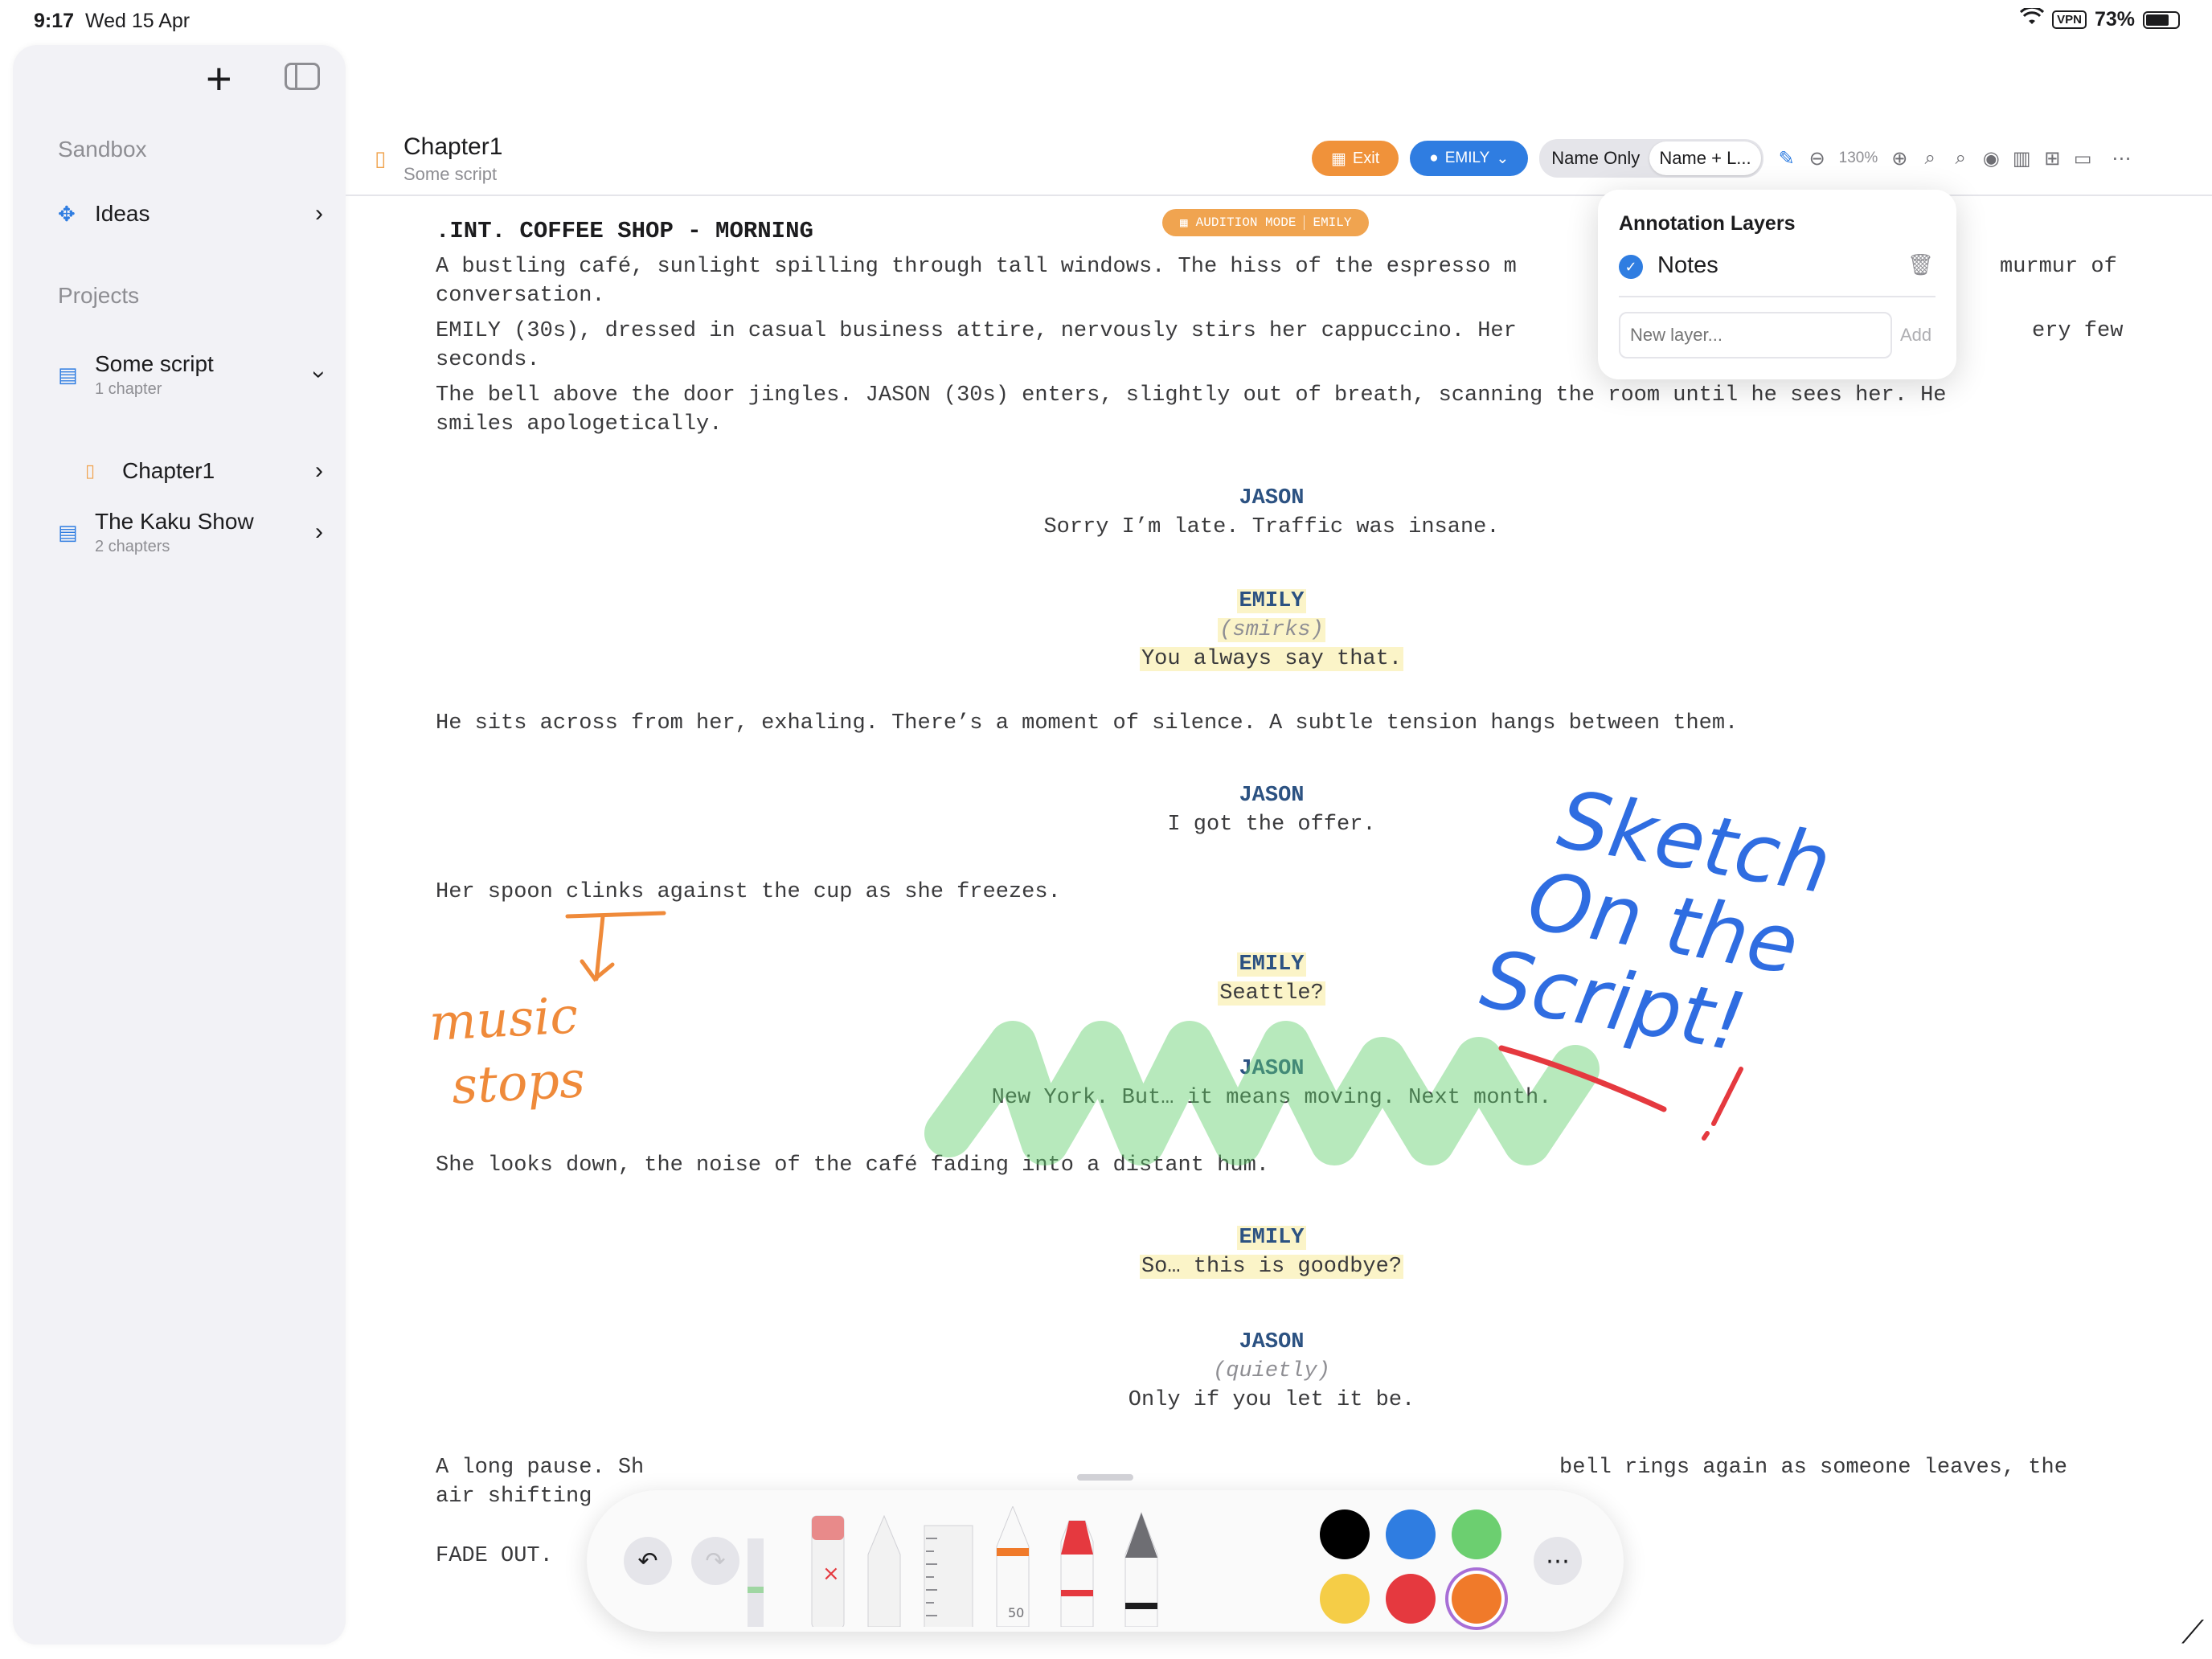  Describe the element at coordinates (1707, 223) in the screenshot. I see `popover-title: Annotation Layers` at that location.